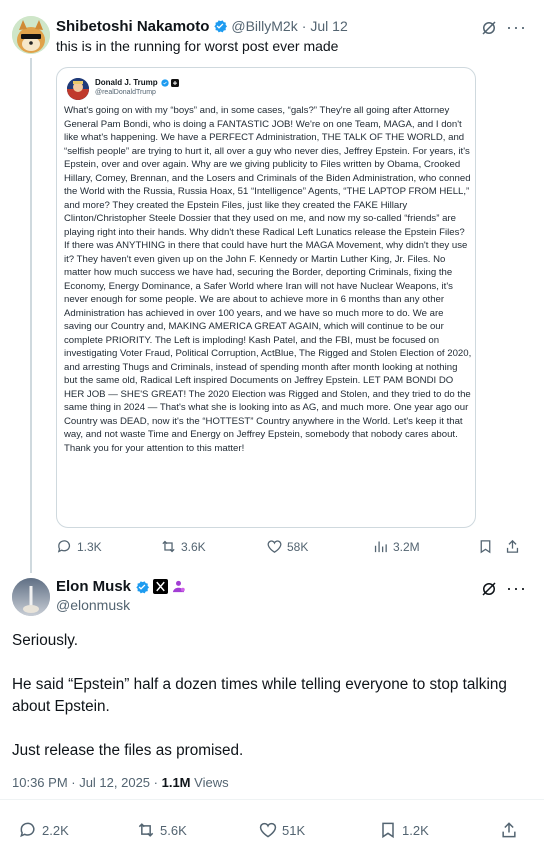  I want to click on repost-button: 5.6K, so click(161, 830).